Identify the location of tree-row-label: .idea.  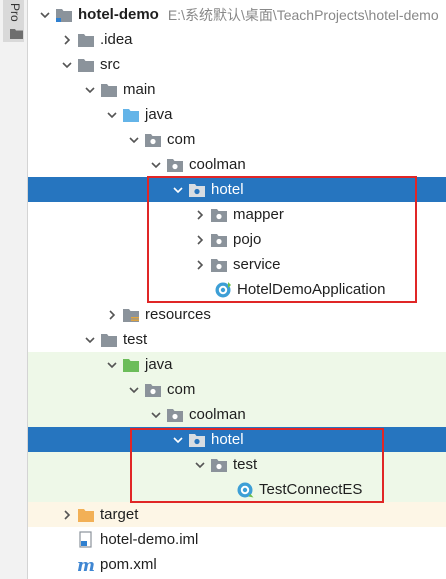
(116, 39).